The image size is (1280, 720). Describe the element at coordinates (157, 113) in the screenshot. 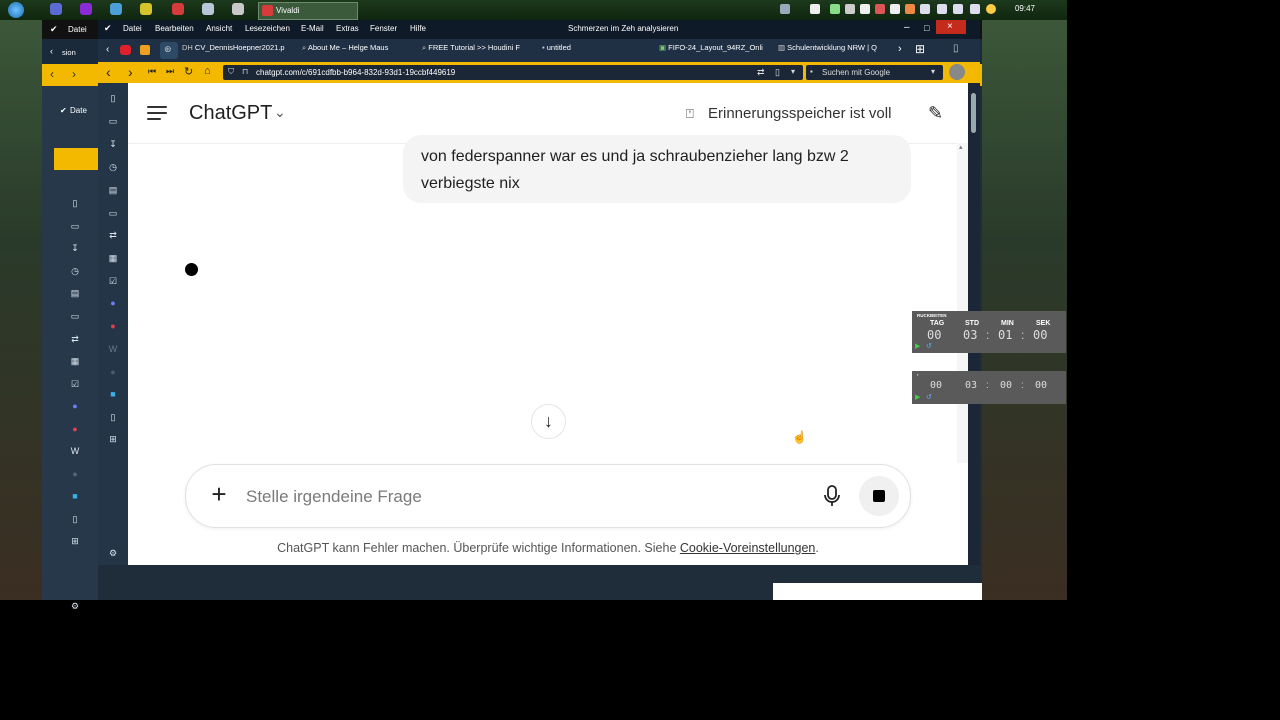

I see `sidebar-menu-icon` at that location.